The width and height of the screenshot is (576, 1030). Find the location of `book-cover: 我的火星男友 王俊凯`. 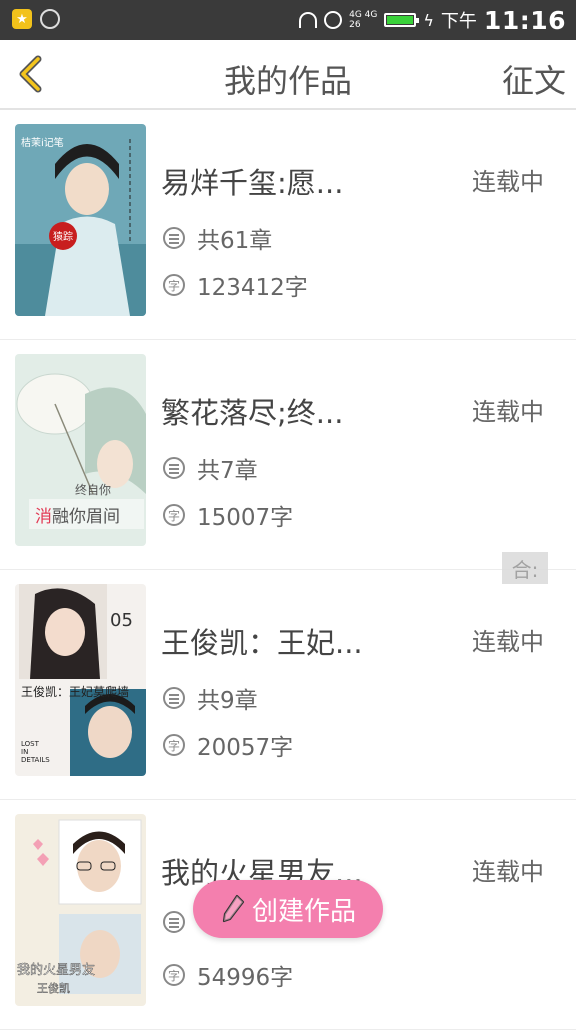

book-cover: 我的火星男友 王俊凯 is located at coordinates (80, 910).